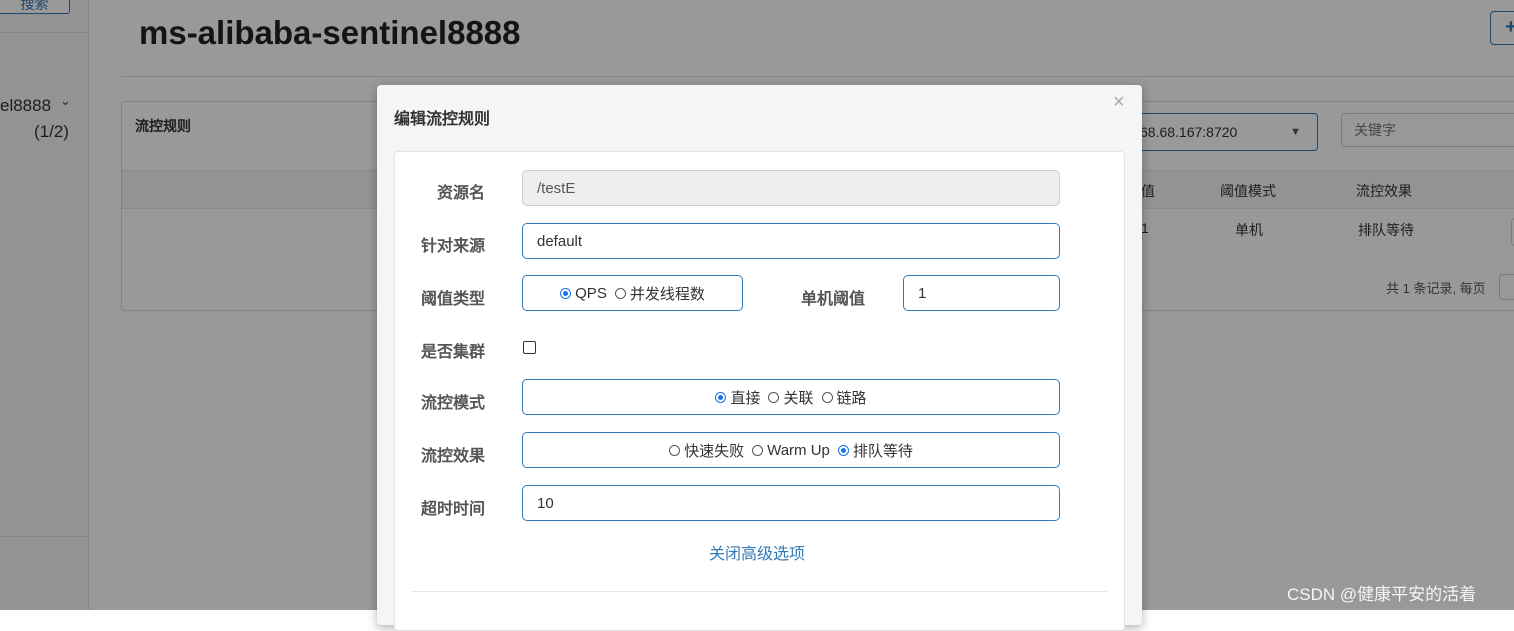 The width and height of the screenshot is (1514, 631). What do you see at coordinates (745, 398) in the screenshot?
I see `strategy-option-label: 直接` at bounding box center [745, 398].